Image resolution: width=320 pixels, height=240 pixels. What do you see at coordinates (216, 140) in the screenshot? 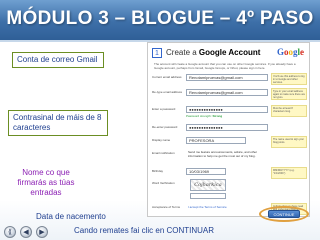
I see `display-name-field: PROFESORA` at bounding box center [216, 140].